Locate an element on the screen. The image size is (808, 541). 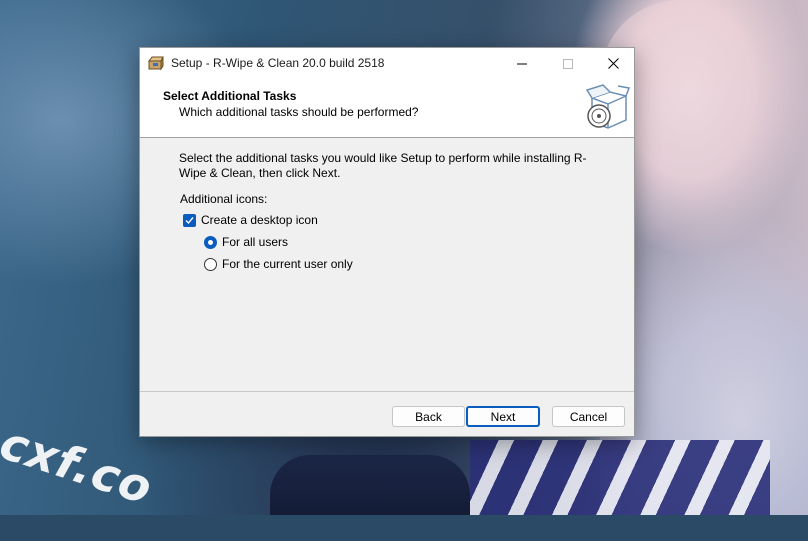
radio-all-users is located at coordinates (210, 242).